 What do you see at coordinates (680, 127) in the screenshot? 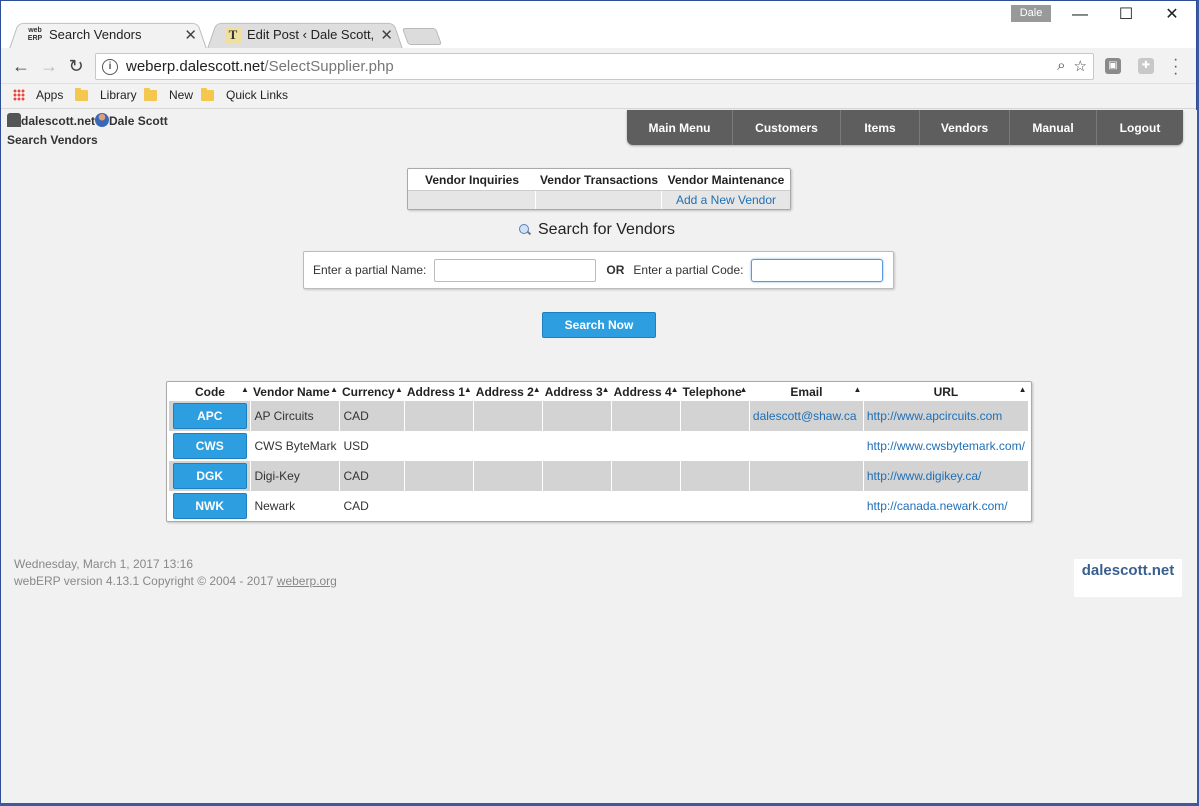
I see `nav-main-menu: Main Menu` at bounding box center [680, 127].